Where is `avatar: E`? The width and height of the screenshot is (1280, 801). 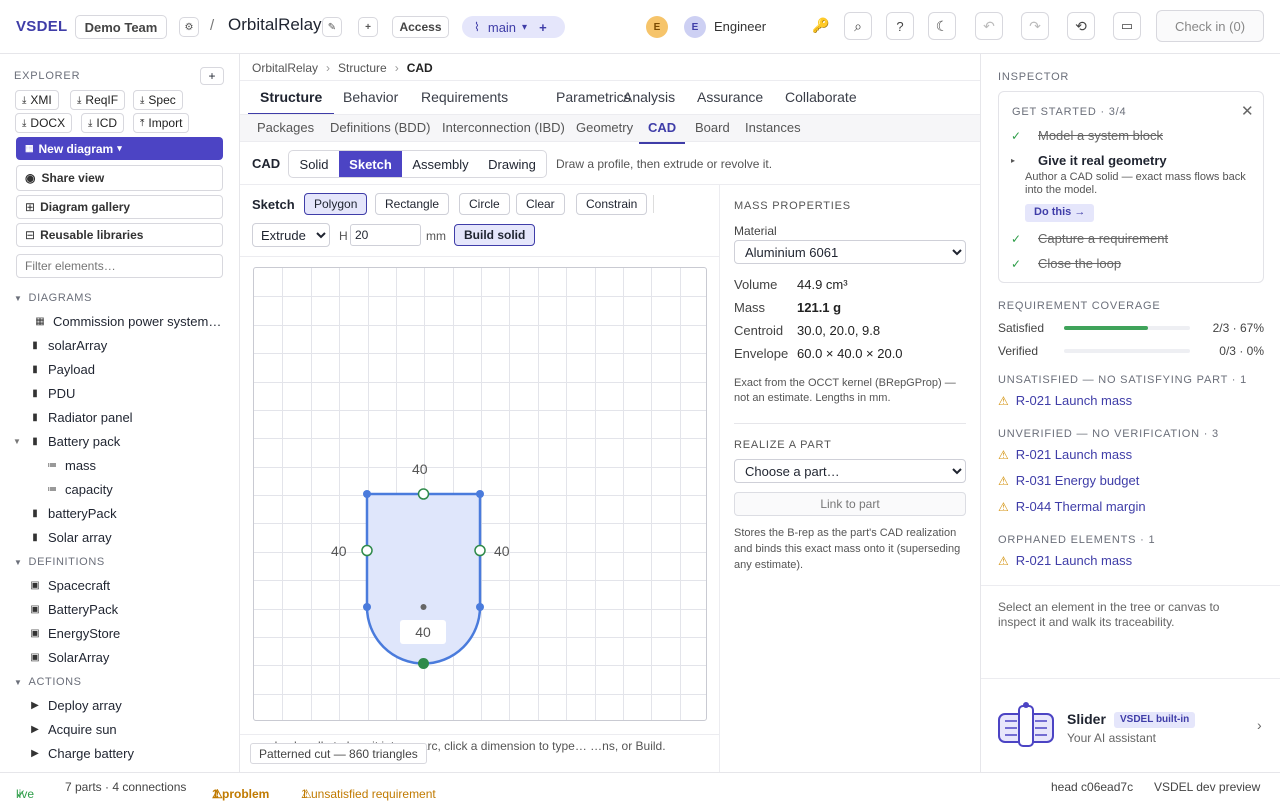 avatar: E is located at coordinates (657, 27).